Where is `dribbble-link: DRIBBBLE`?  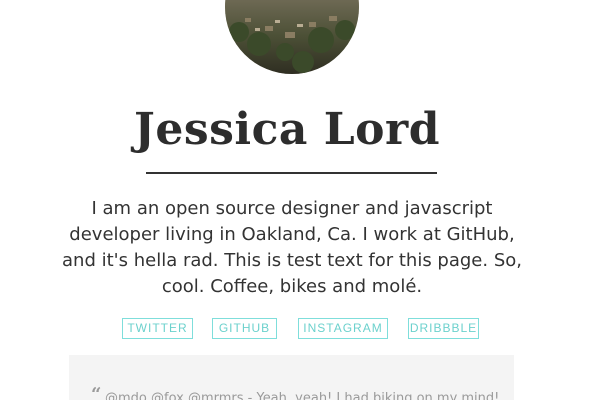
dribbble-link: DRIBBBLE is located at coordinates (443, 328).